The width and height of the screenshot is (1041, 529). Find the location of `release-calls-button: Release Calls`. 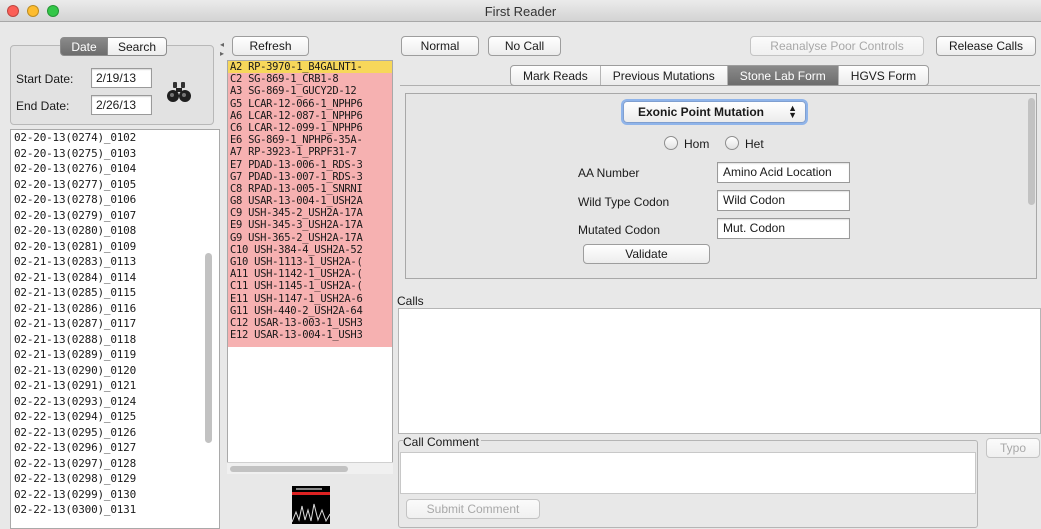

release-calls-button: Release Calls is located at coordinates (986, 46).